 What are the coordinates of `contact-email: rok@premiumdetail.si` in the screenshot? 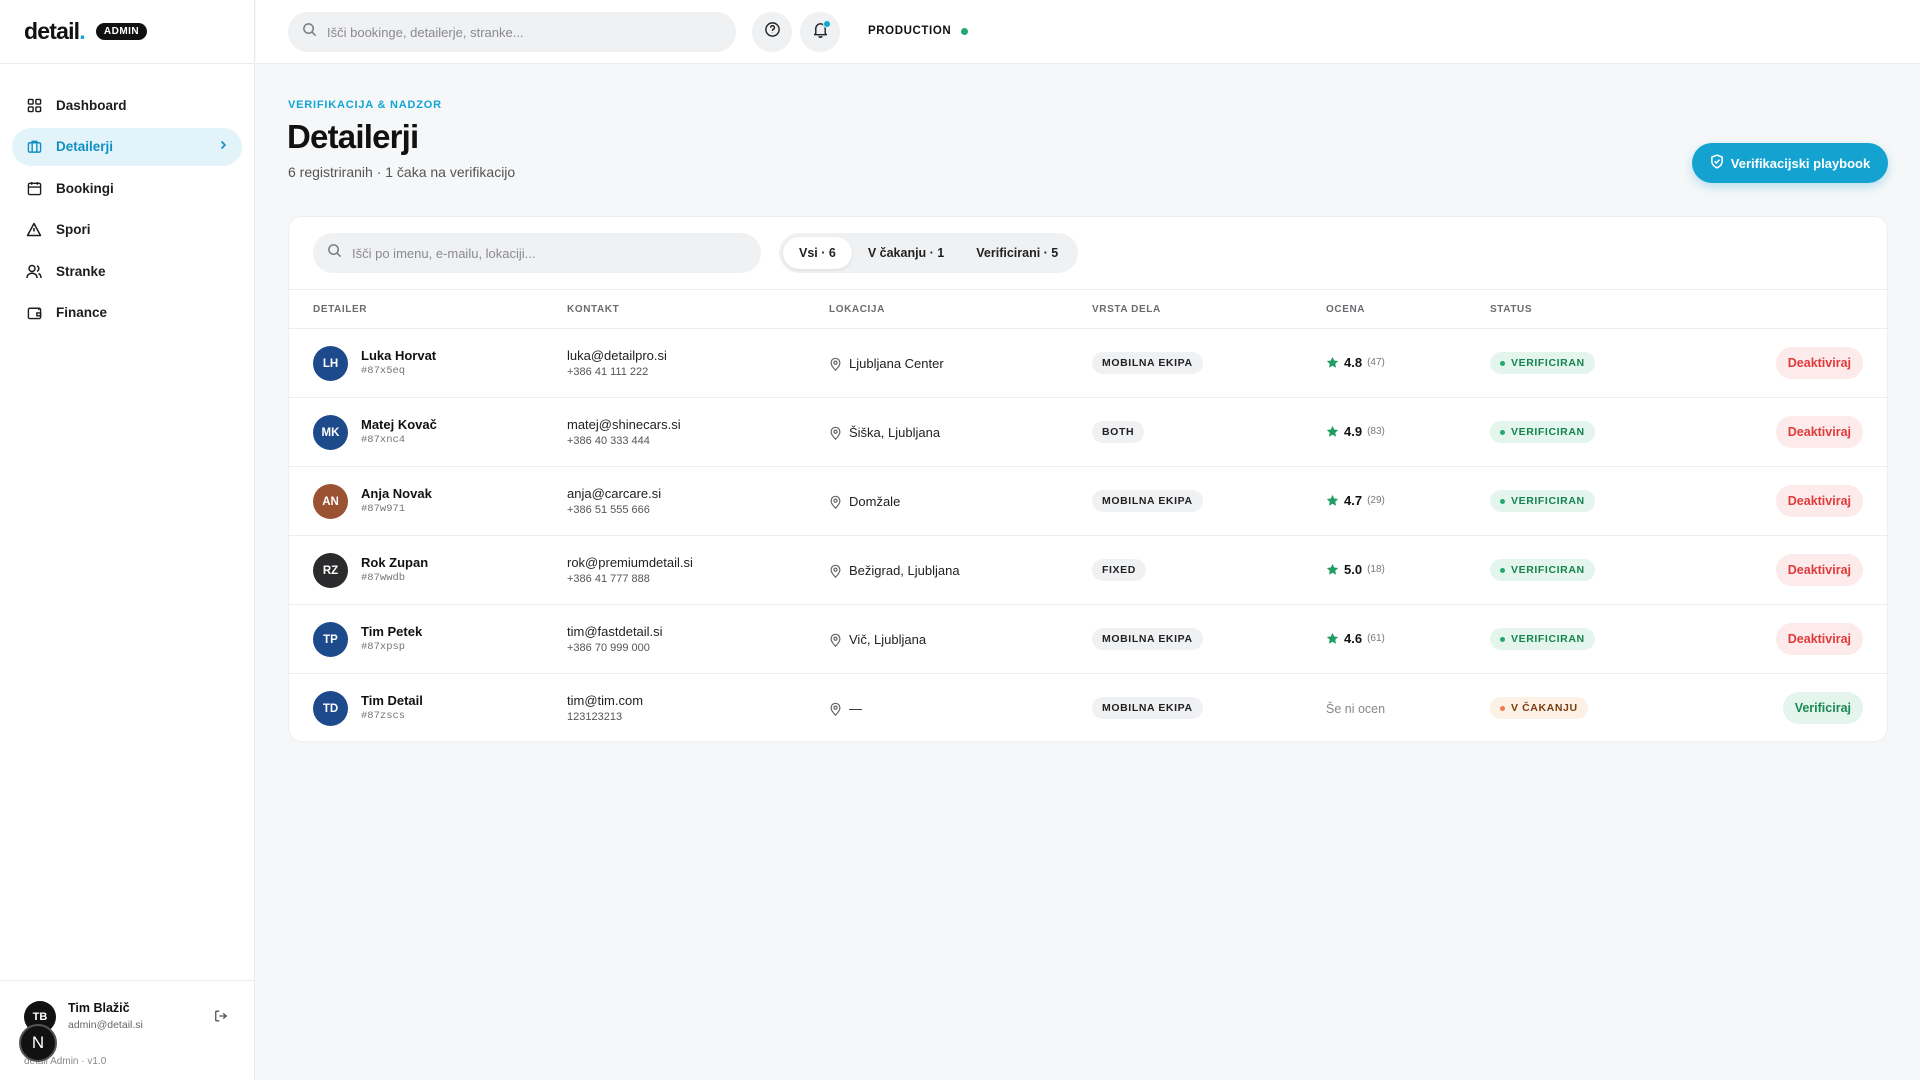 It's located at (630, 562).